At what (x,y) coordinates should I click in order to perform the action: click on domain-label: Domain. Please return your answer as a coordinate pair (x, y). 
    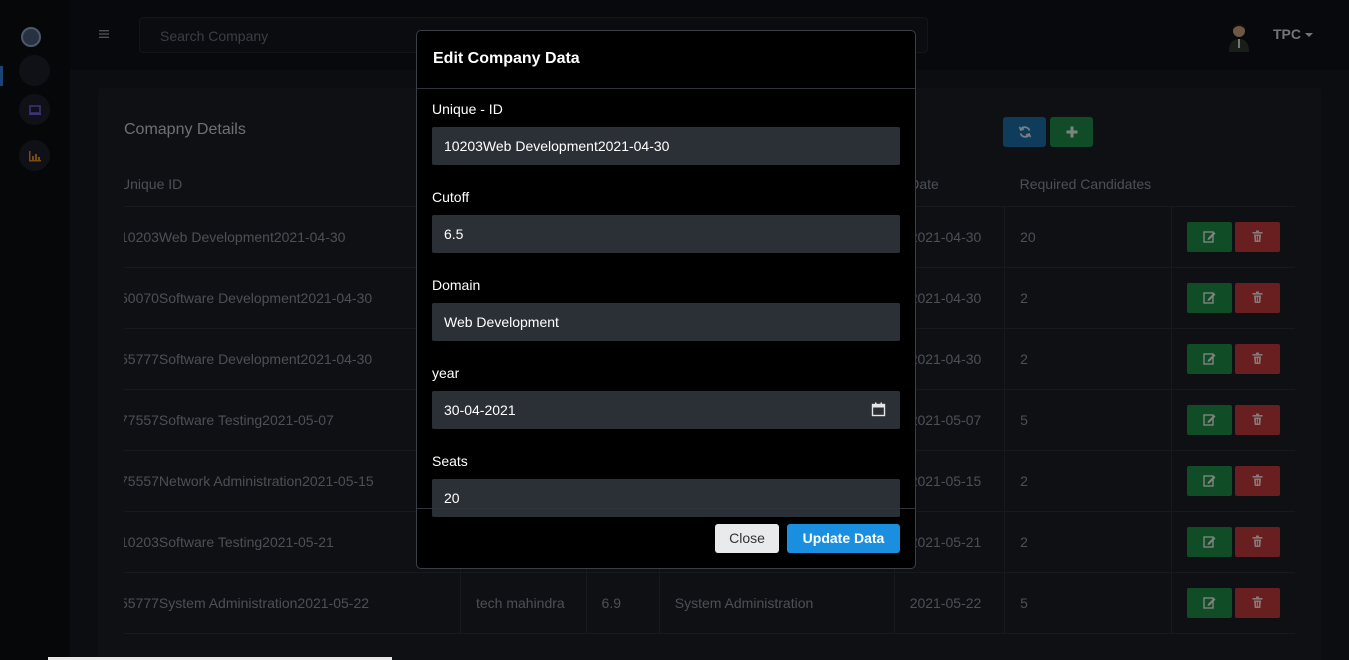
    Looking at the image, I should click on (456, 285).